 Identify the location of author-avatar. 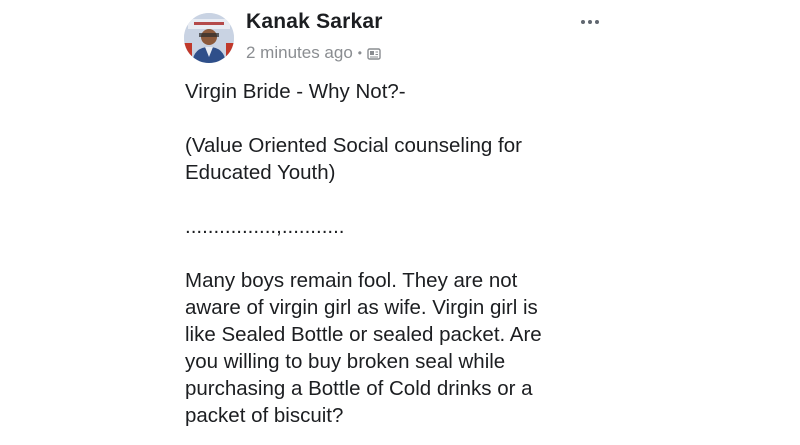
(209, 38).